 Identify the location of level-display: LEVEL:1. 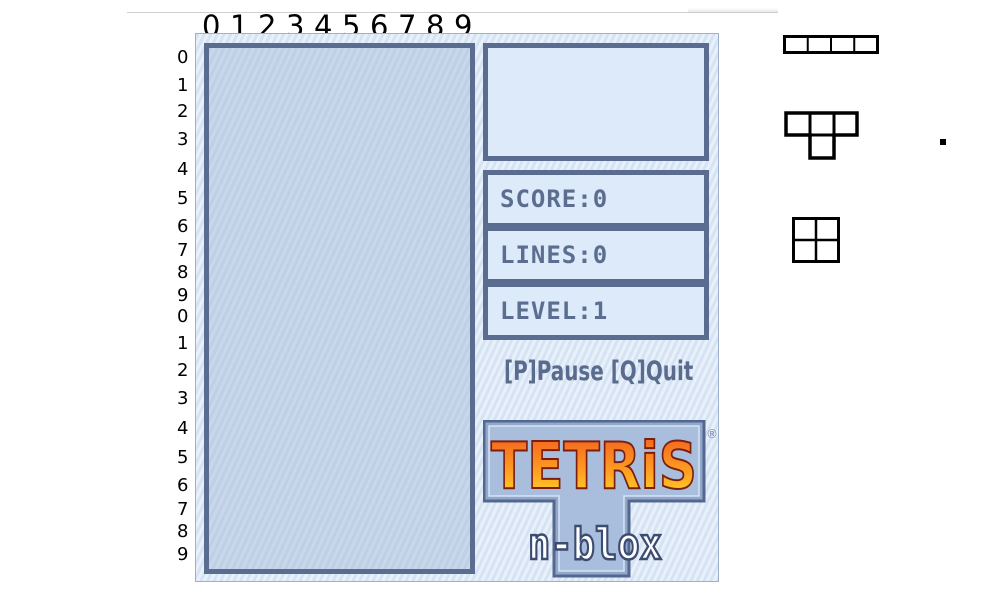
(596, 311).